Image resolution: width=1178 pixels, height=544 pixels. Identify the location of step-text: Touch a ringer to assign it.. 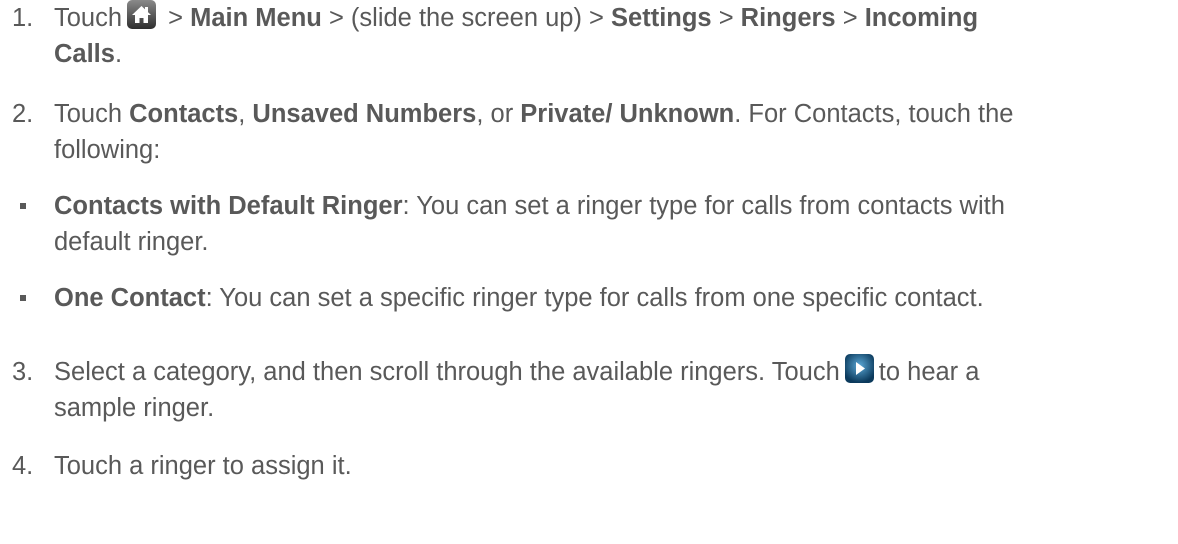
(609, 466).